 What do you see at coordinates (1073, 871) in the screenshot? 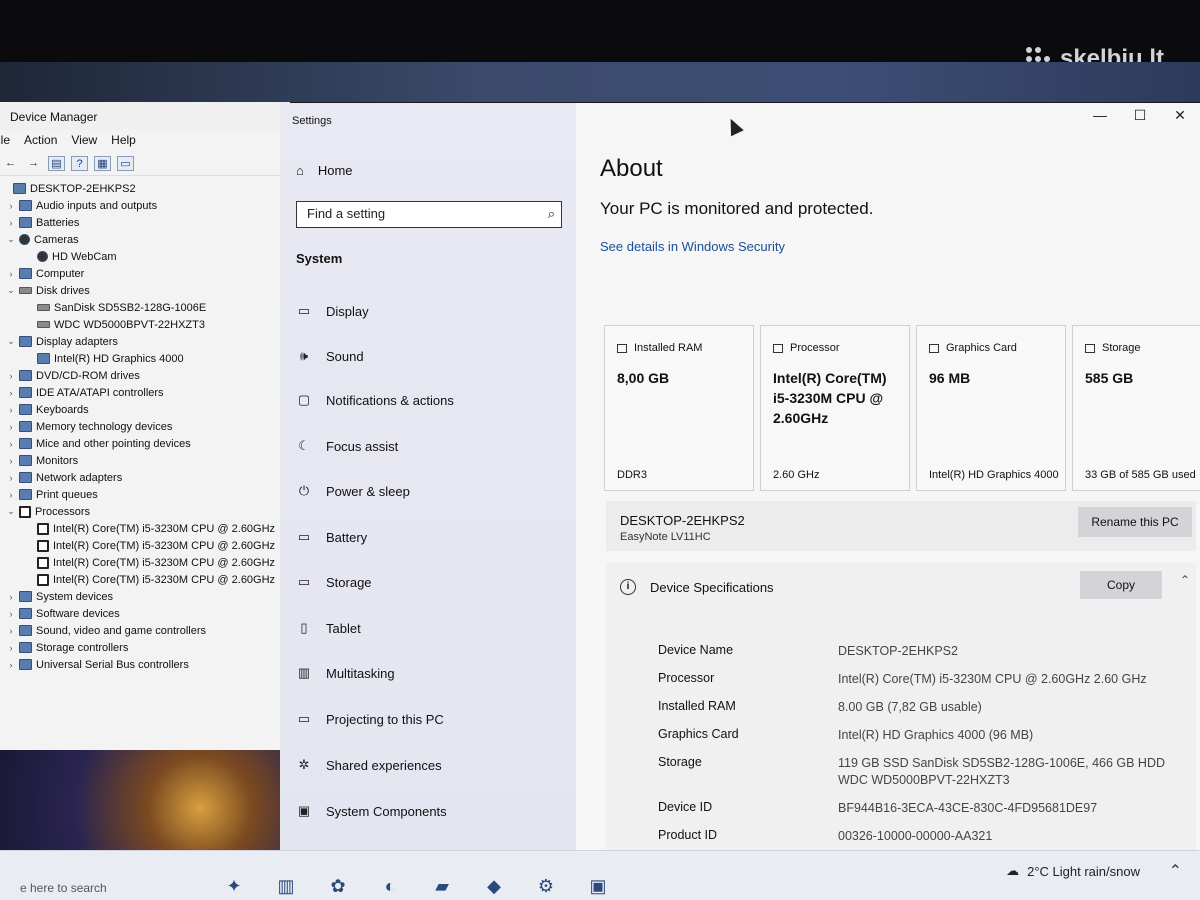
I see `weather-widget: ☁ 2°C Light rain/snow` at bounding box center [1073, 871].